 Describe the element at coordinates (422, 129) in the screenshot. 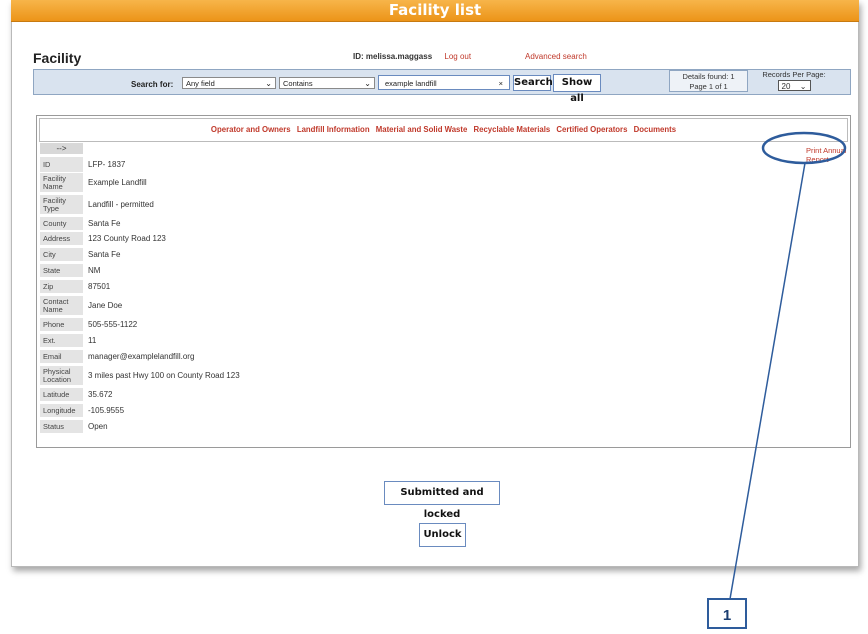

I see `tab-material-solid-waste: Material and Solid Waste` at that location.